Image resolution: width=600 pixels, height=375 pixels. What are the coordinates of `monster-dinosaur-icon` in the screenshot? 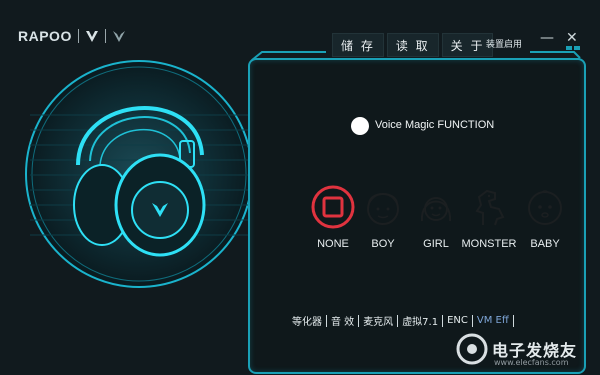 It's located at (490, 207).